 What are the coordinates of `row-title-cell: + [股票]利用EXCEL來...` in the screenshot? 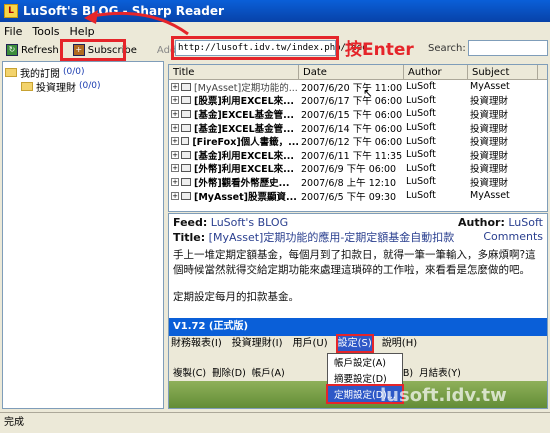 It's located at (234, 100).